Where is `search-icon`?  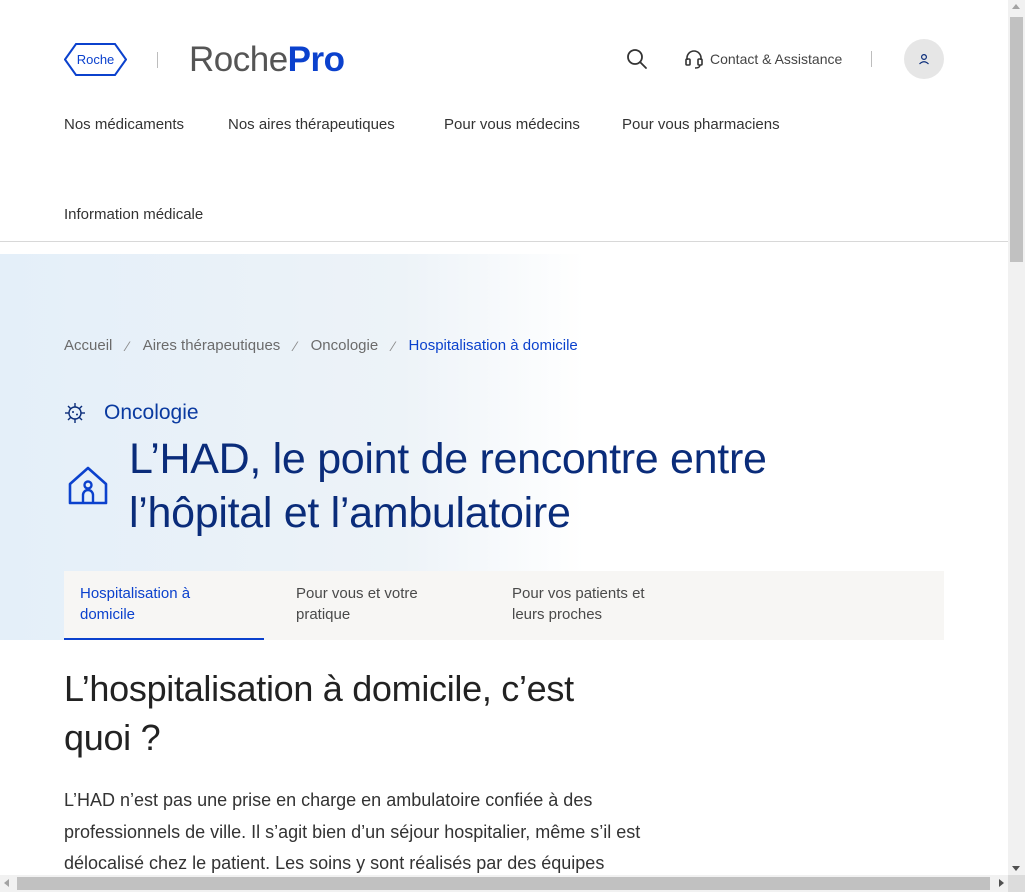 search-icon is located at coordinates (637, 59).